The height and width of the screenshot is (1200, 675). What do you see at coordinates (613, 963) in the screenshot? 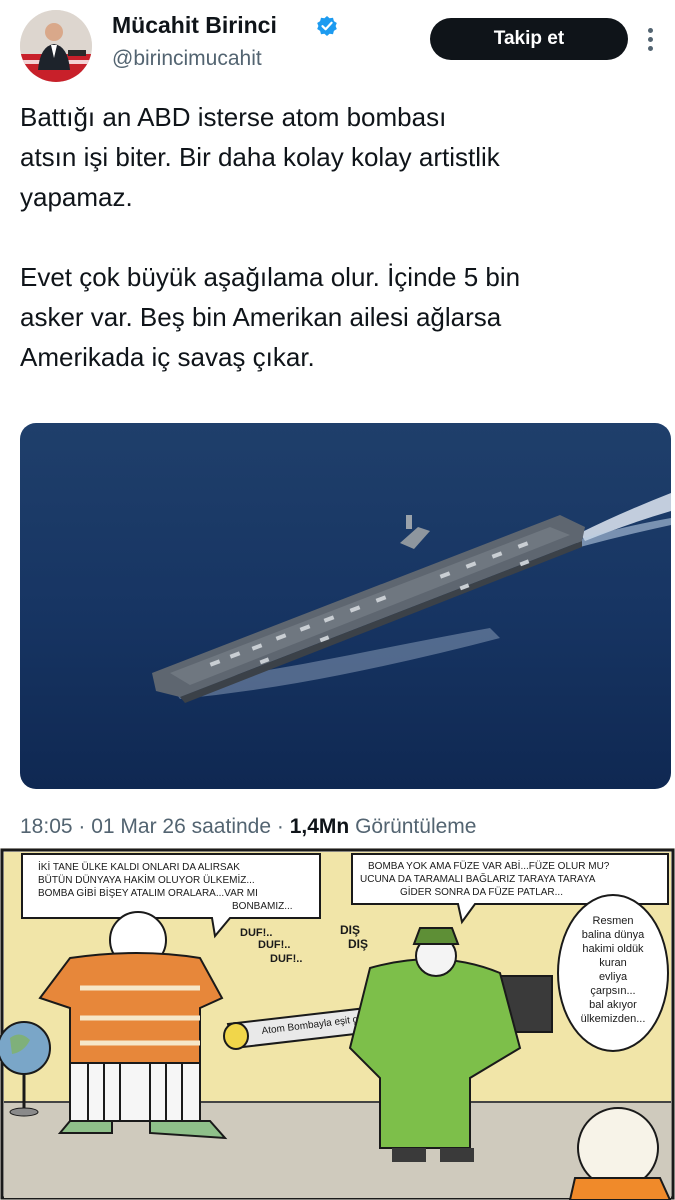
I see `cartoon-bubble-text: kuran` at bounding box center [613, 963].